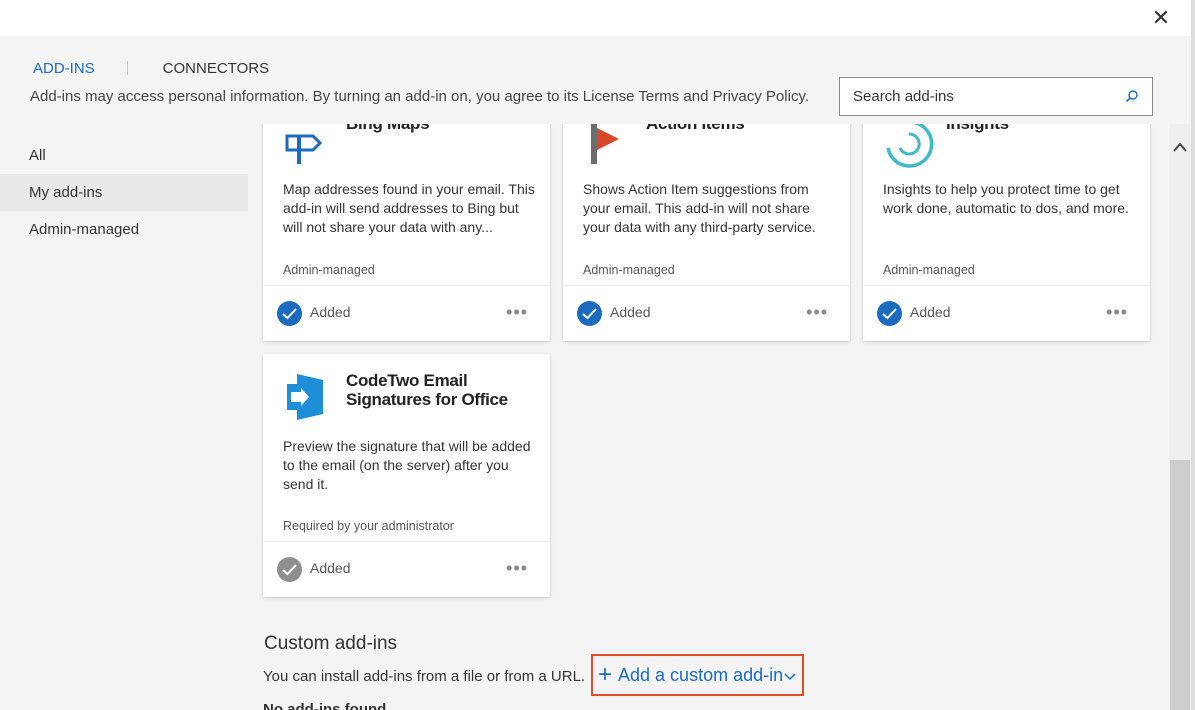 The height and width of the screenshot is (710, 1195). I want to click on search-box, so click(996, 96).